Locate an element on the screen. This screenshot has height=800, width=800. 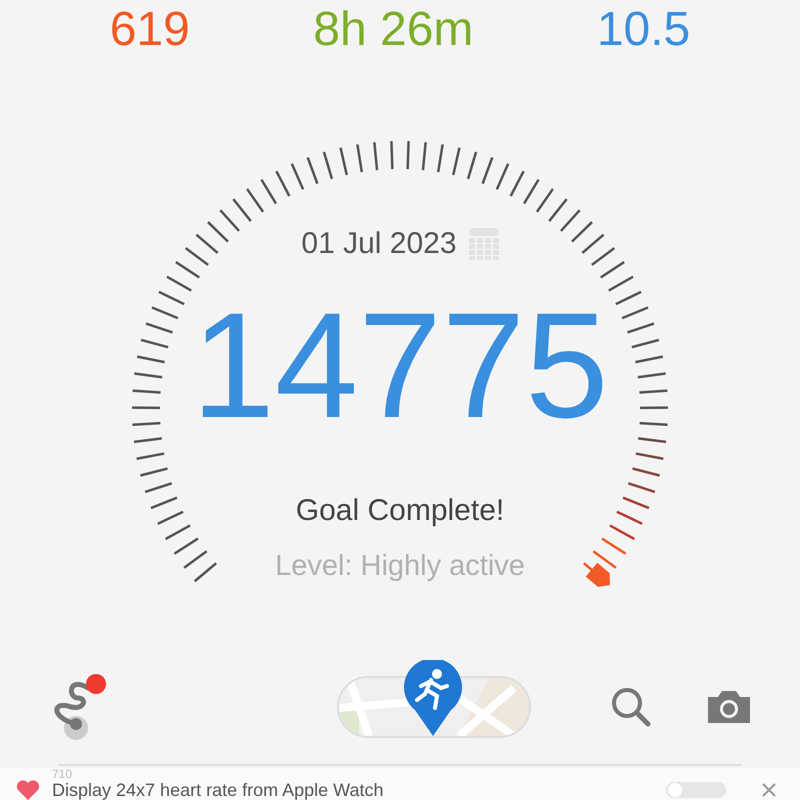
banner-text: Display 24x7 heart rate from Apple Watch is located at coordinates (218, 789).